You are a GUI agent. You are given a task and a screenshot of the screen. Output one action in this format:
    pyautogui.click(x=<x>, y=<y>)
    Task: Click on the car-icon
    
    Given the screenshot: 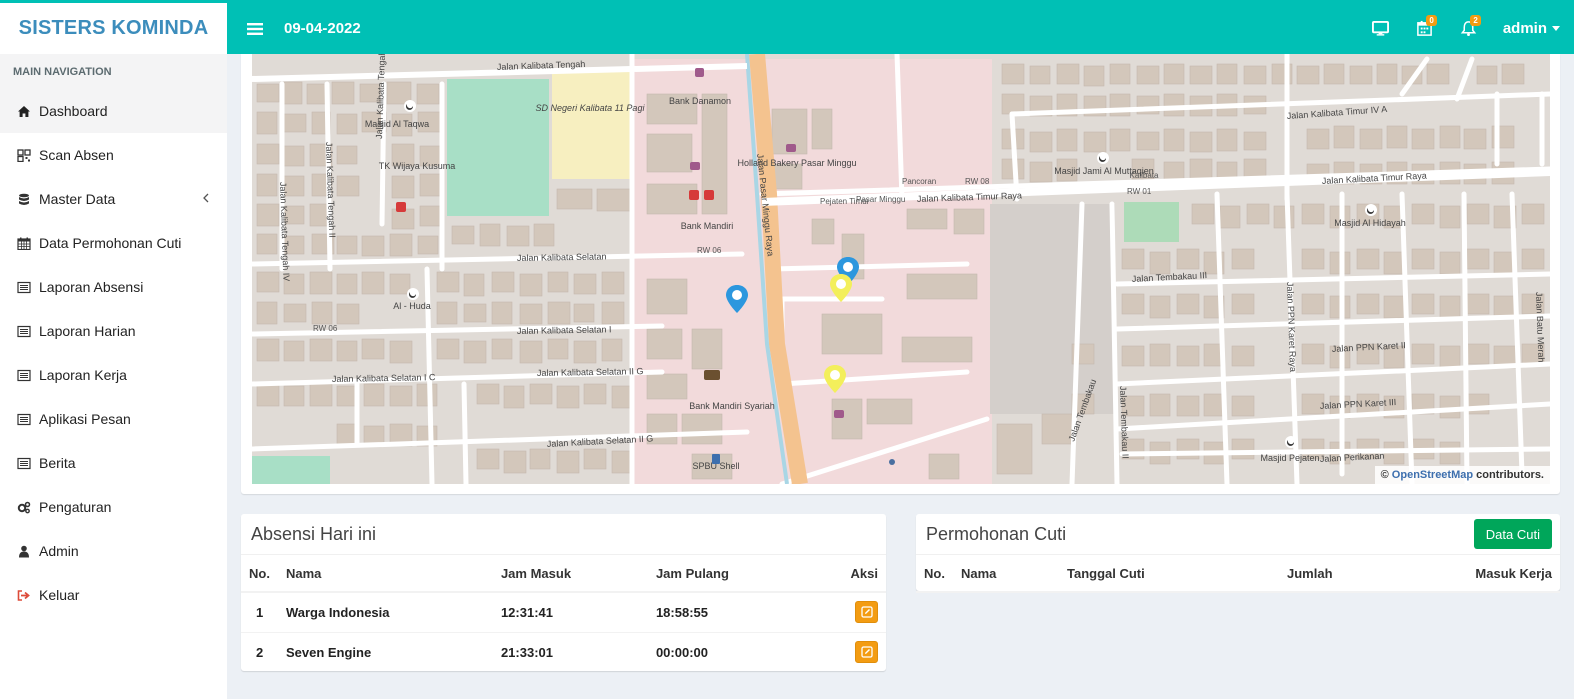 What is the action you would take?
    pyautogui.click(x=695, y=166)
    